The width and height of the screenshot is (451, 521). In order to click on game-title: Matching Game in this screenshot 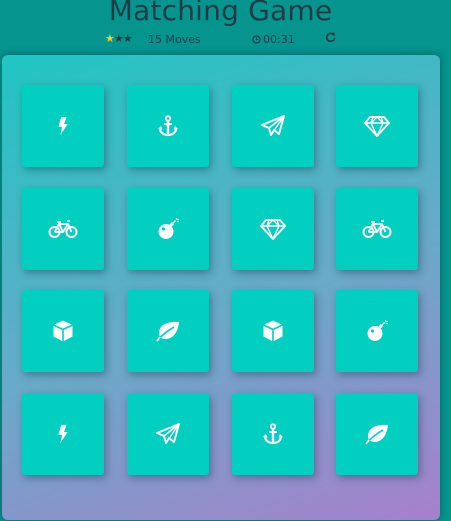, I will do `click(220, 13)`.